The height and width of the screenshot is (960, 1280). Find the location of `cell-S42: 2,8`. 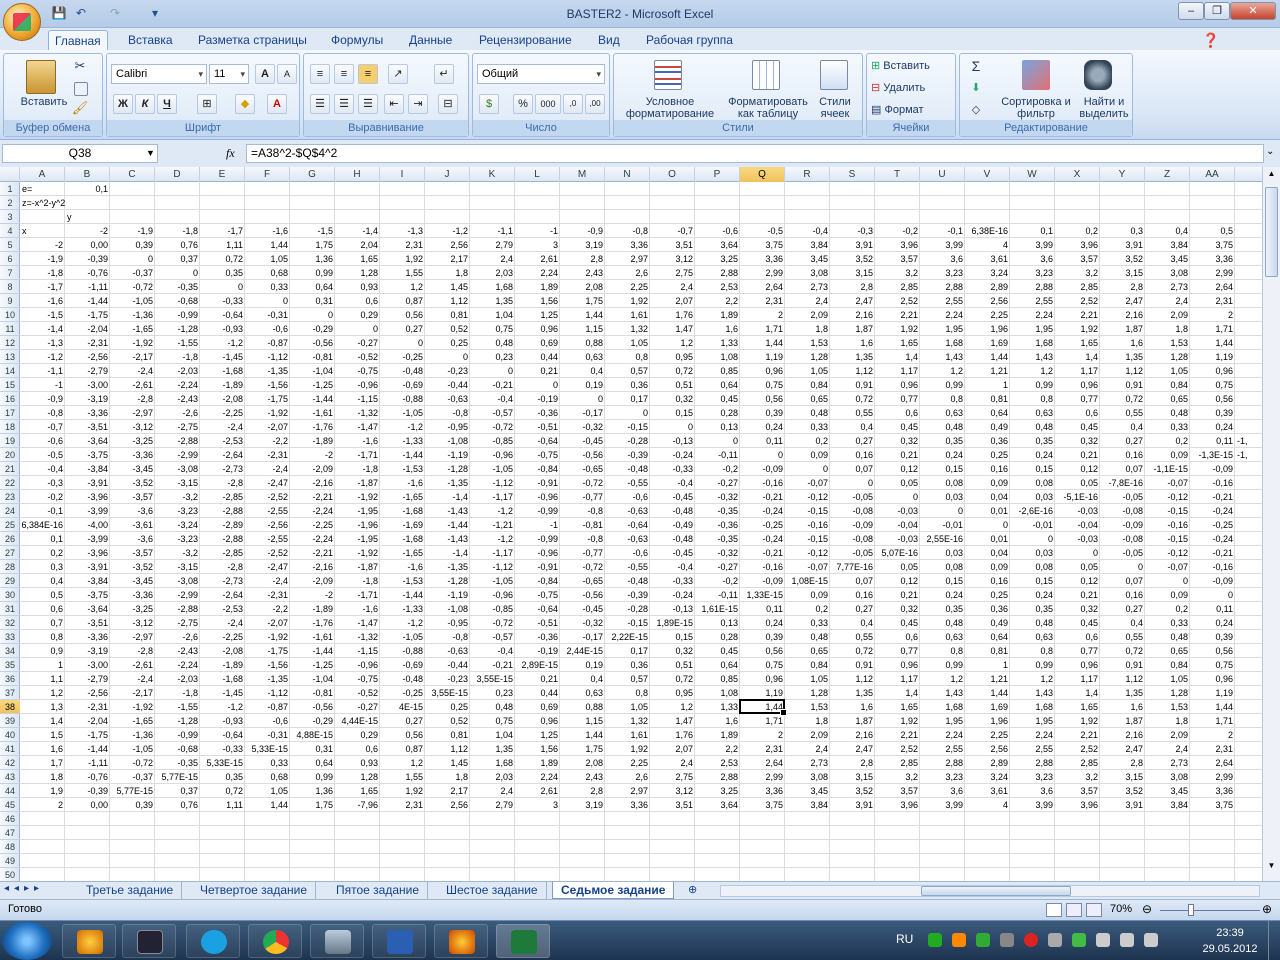

cell-S42: 2,8 is located at coordinates (852, 763).